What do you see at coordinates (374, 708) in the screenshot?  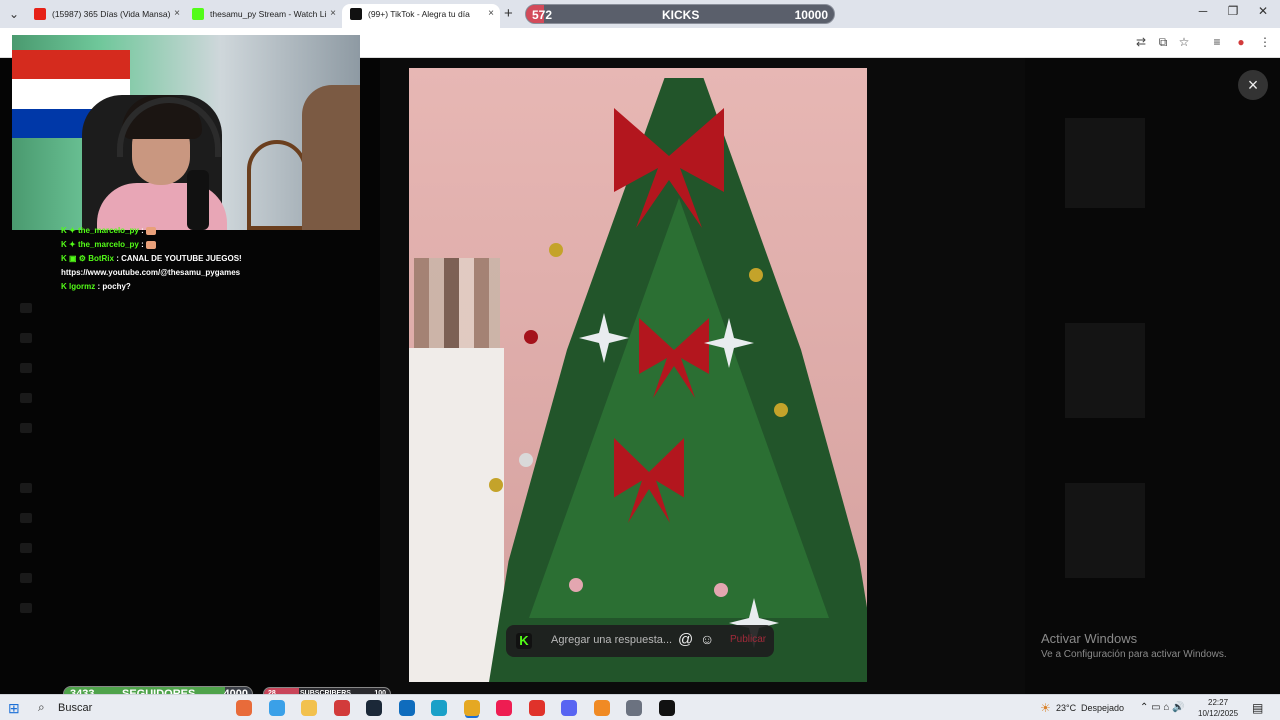 I see `steam-icon` at bounding box center [374, 708].